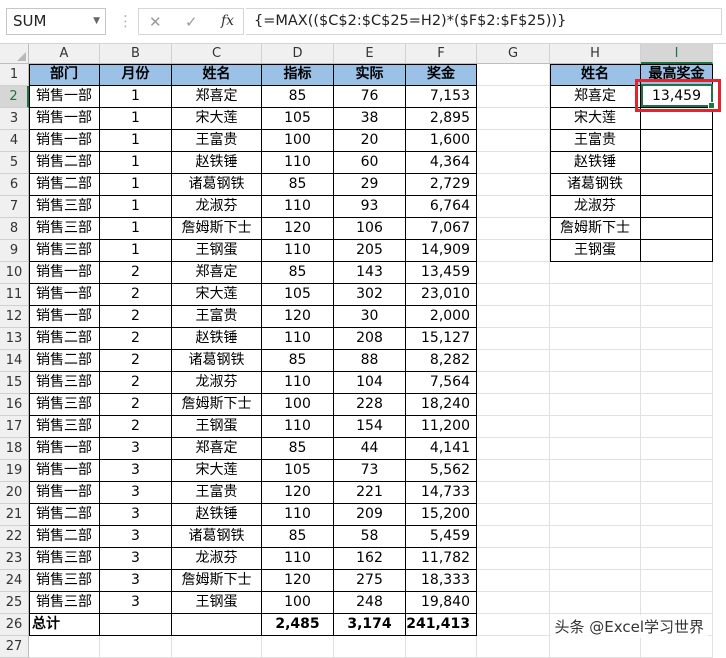  Describe the element at coordinates (298, 54) in the screenshot. I see `column-header-d: D` at that location.